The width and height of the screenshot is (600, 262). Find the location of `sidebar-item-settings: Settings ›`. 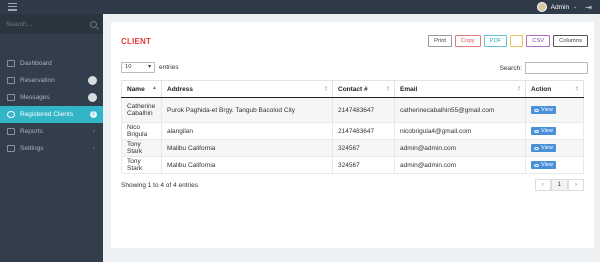

sidebar-item-settings: Settings › is located at coordinates (51, 148).